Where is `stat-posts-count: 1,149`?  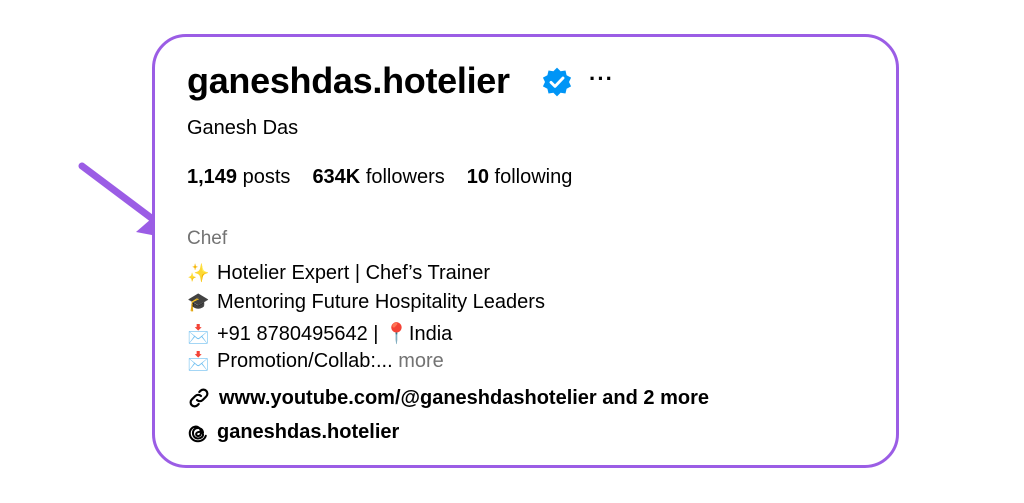 stat-posts-count: 1,149 is located at coordinates (212, 177).